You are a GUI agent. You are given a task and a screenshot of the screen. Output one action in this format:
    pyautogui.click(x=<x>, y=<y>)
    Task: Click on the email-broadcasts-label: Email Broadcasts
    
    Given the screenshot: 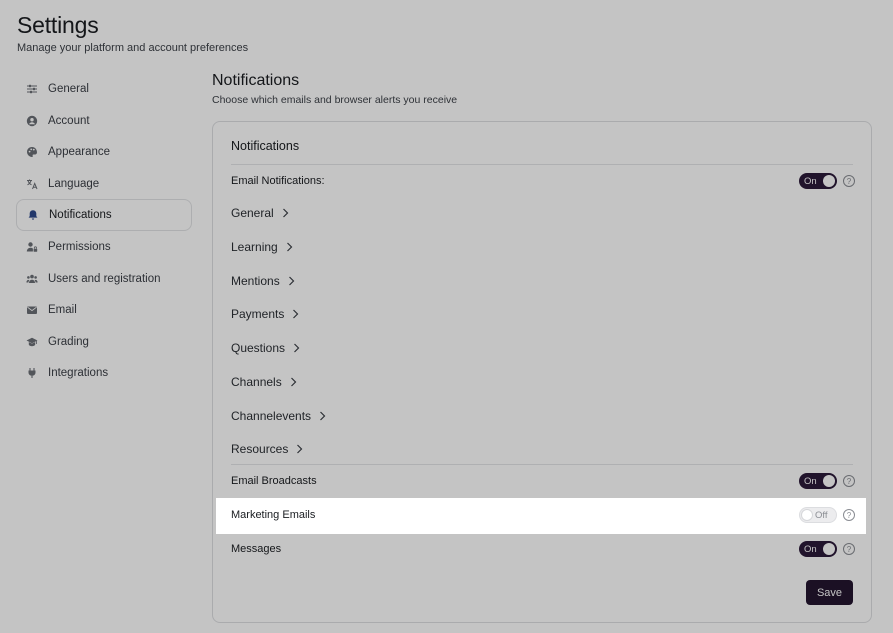 What is the action you would take?
    pyautogui.click(x=274, y=481)
    